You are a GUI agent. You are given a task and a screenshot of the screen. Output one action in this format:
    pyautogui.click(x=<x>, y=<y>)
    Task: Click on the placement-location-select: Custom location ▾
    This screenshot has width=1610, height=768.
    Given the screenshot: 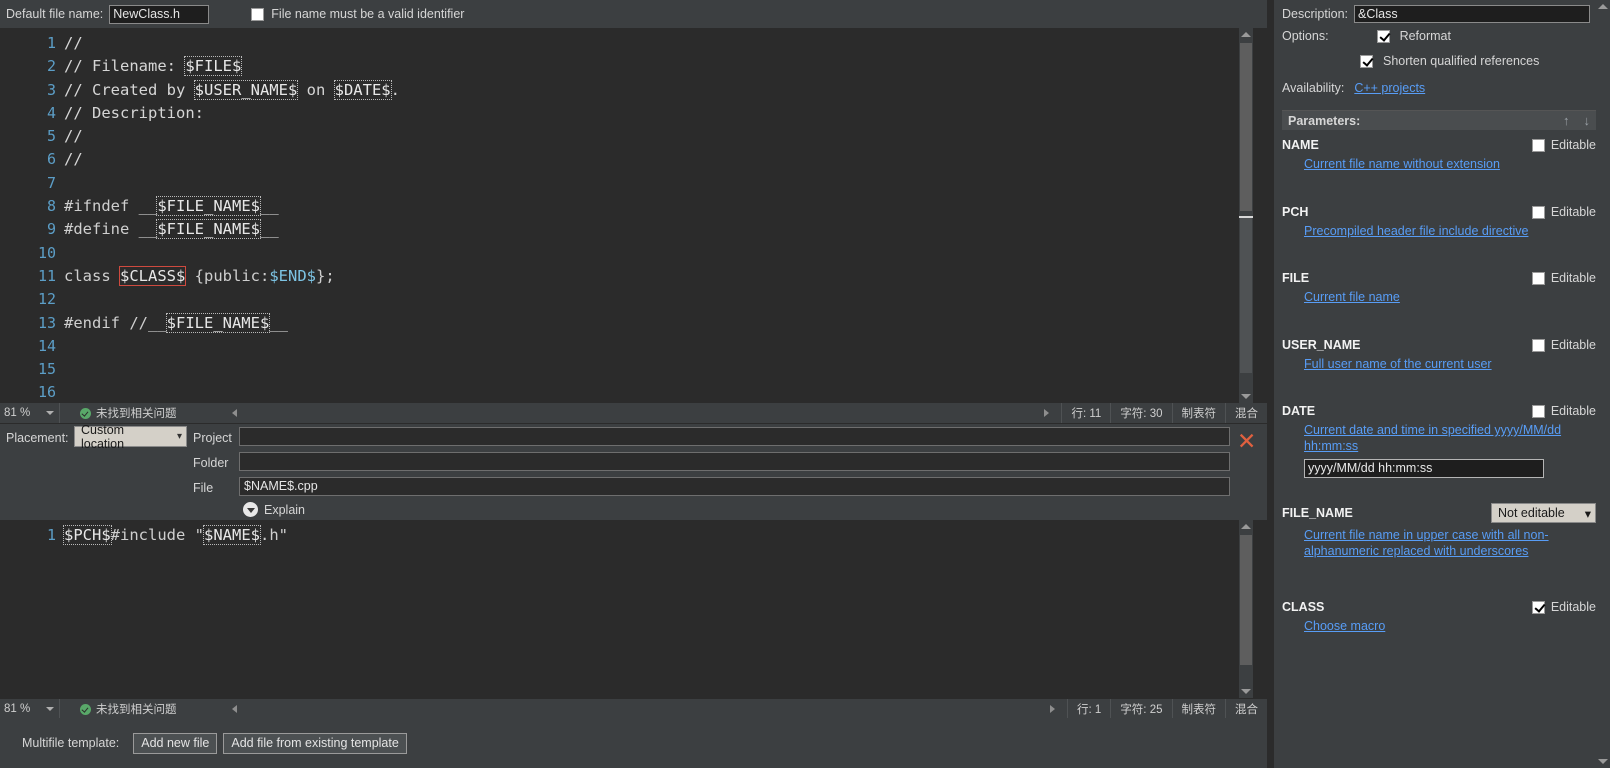 What is the action you would take?
    pyautogui.click(x=130, y=437)
    